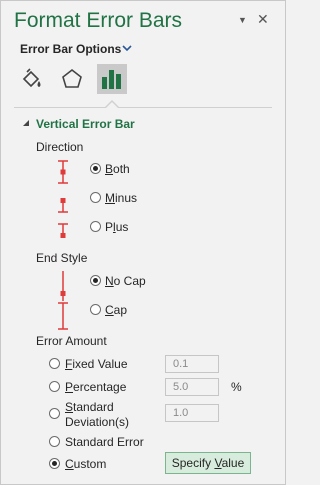 The width and height of the screenshot is (320, 485). I want to click on standard-error-radio, so click(54, 441).